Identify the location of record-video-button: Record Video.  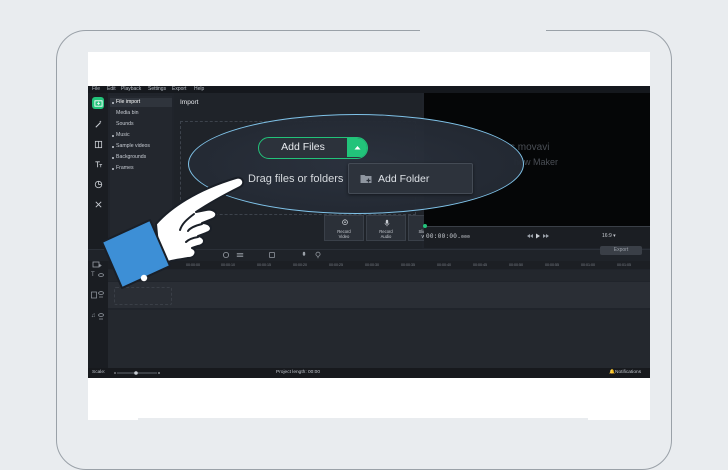
(344, 228).